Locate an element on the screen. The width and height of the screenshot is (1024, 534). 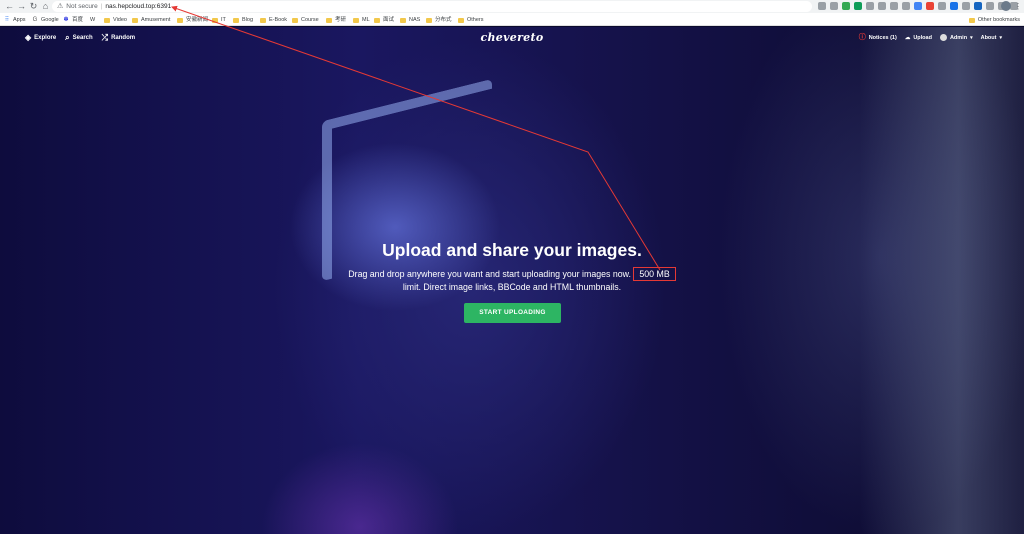
cloud-upload-icon: ☁ is located at coordinates (907, 37).